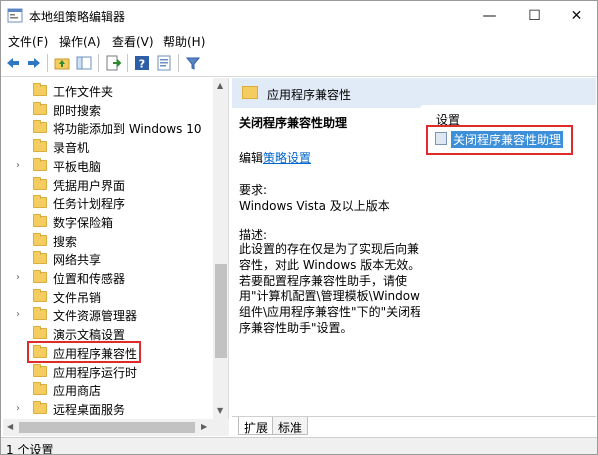 Image resolution: width=598 pixels, height=455 pixels. I want to click on tree-item-label: 数字保险箱, so click(83, 222).